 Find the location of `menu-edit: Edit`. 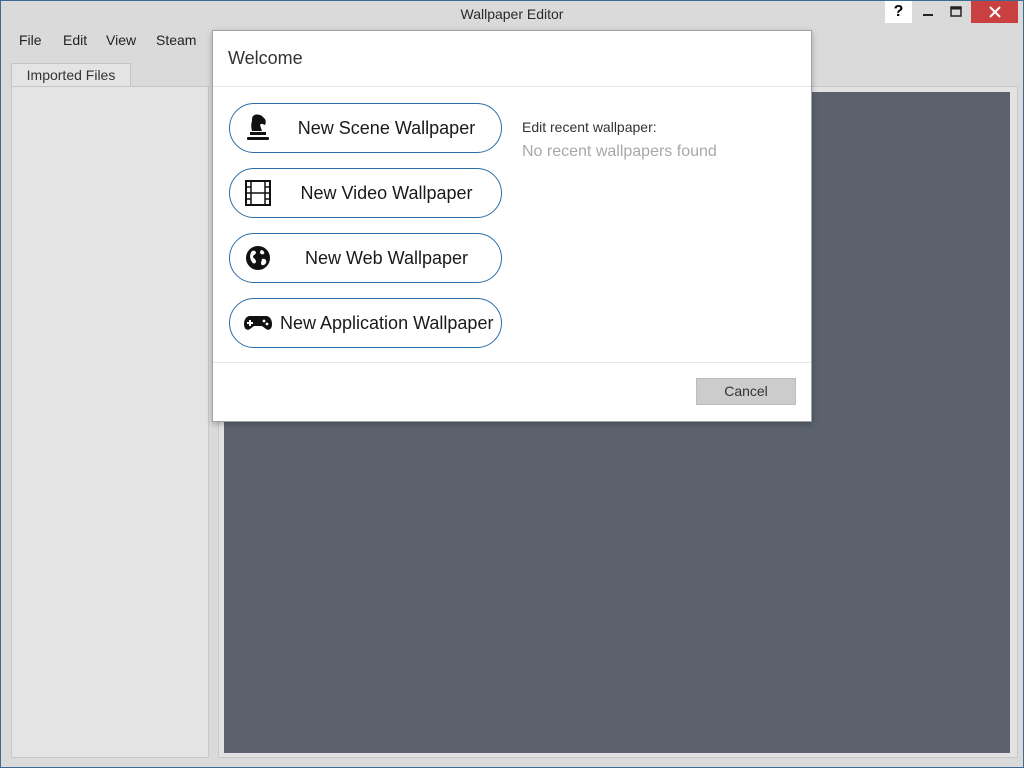

menu-edit: Edit is located at coordinates (75, 40).